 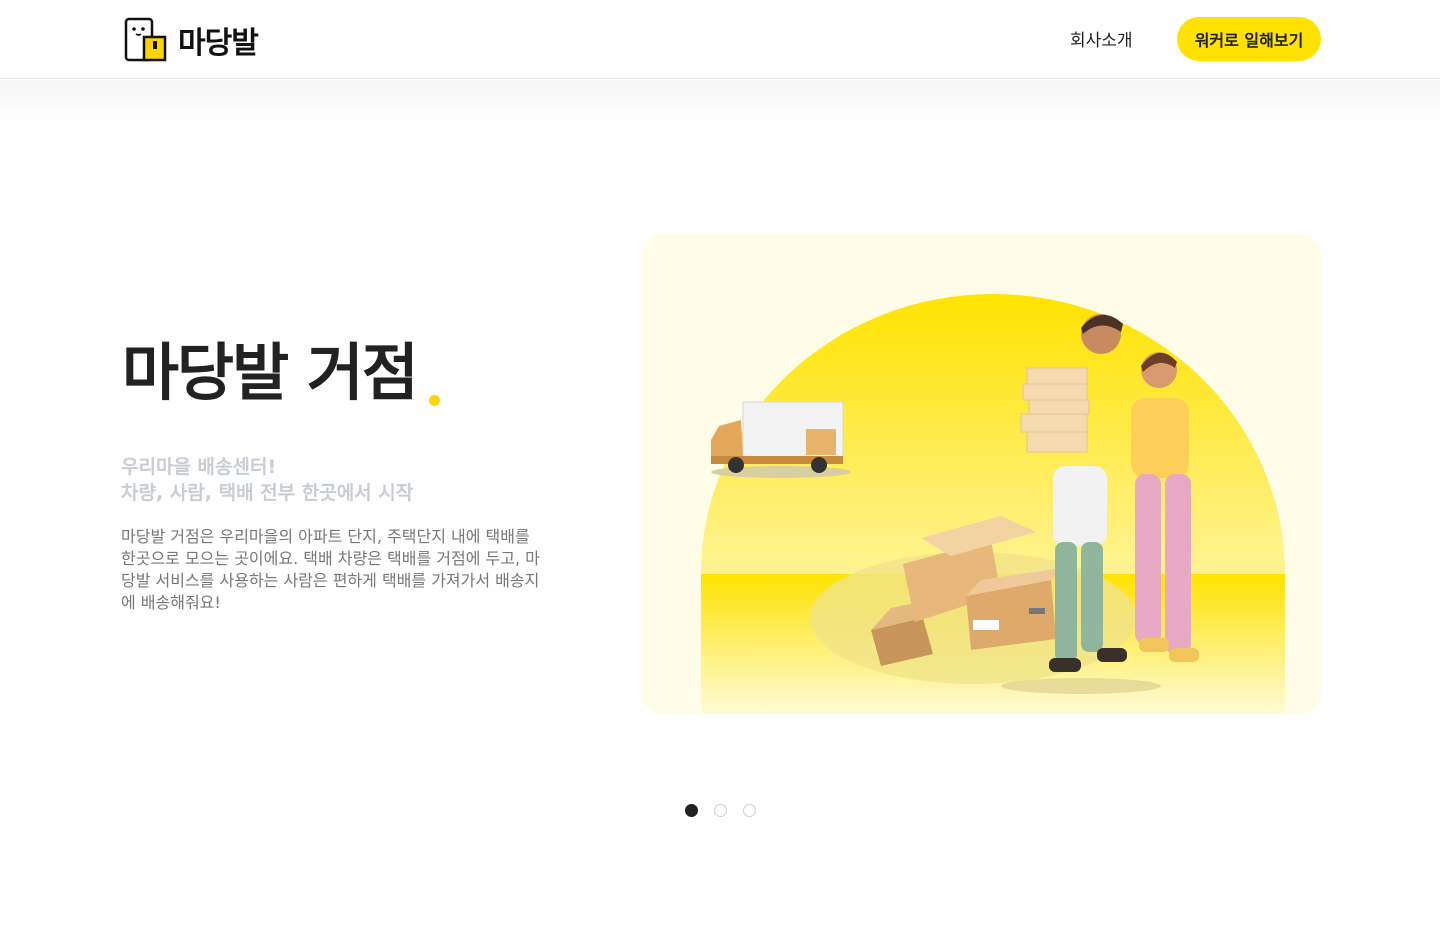 What do you see at coordinates (267, 493) in the screenshot?
I see `hero-subtitle-line2: 차량, 사람, 택배 전부 한곳에서 시작` at bounding box center [267, 493].